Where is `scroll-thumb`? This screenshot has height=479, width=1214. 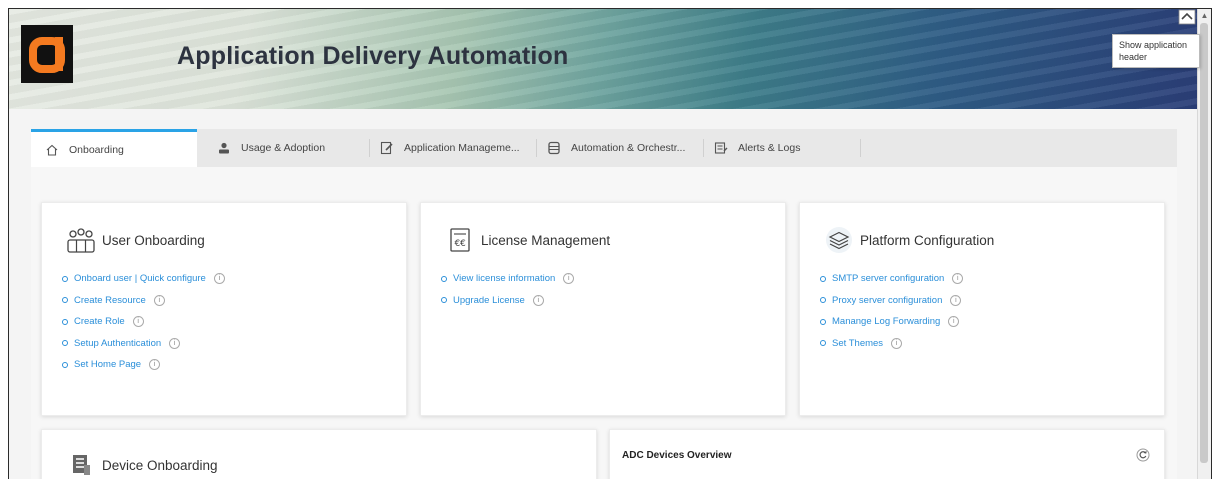
scroll-thumb is located at coordinates (1204, 243).